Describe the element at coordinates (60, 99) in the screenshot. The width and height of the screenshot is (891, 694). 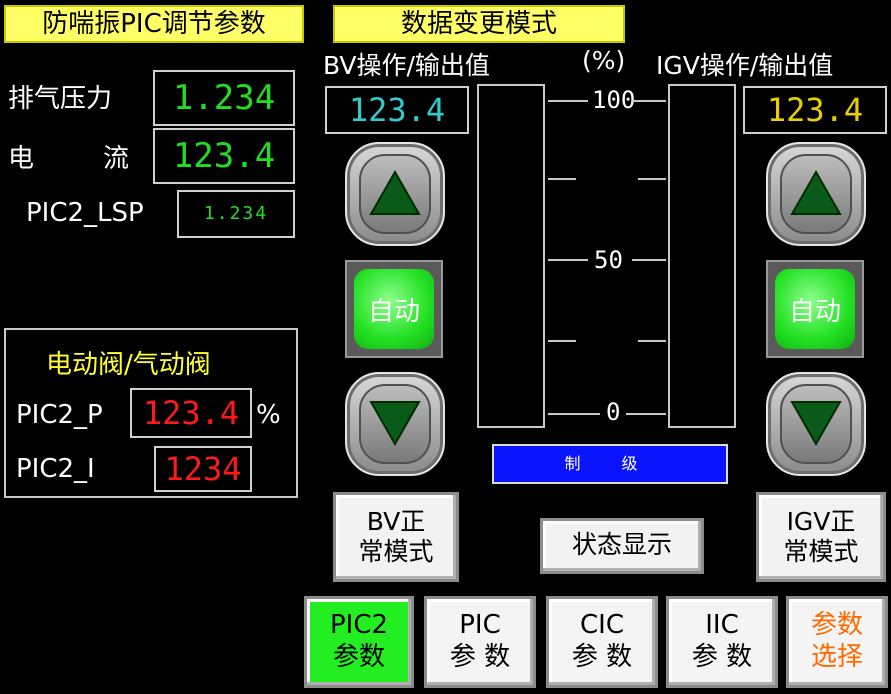
I see `exhaust-pressure-label: 排气压力` at that location.